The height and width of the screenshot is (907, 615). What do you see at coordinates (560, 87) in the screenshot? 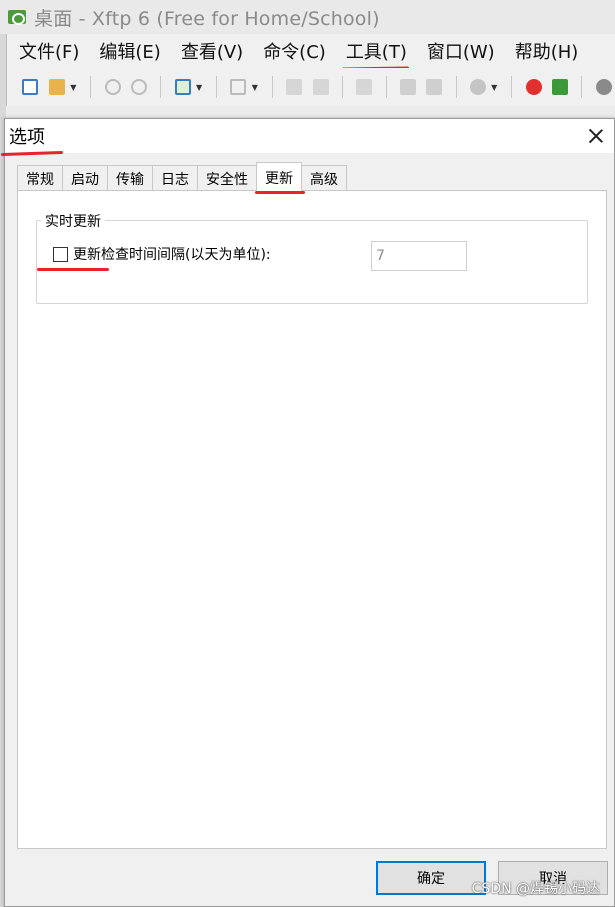
I see `xftp-icon` at bounding box center [560, 87].